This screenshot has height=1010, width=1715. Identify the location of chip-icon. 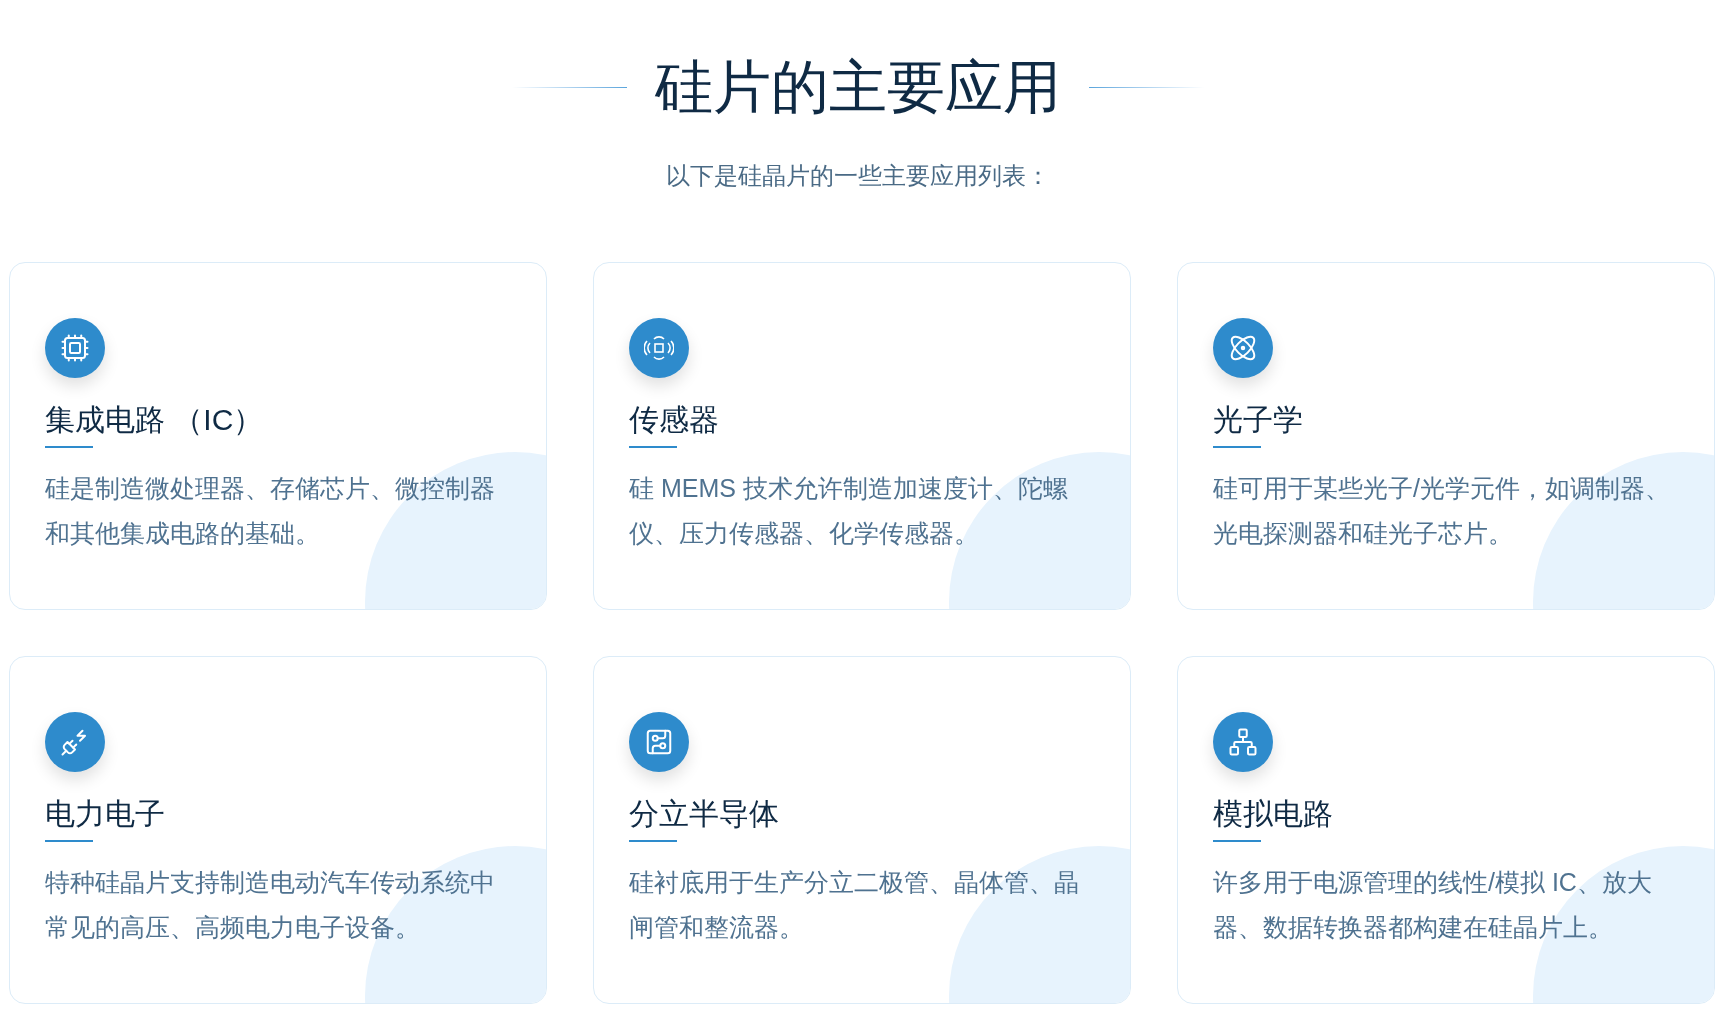
(75, 348).